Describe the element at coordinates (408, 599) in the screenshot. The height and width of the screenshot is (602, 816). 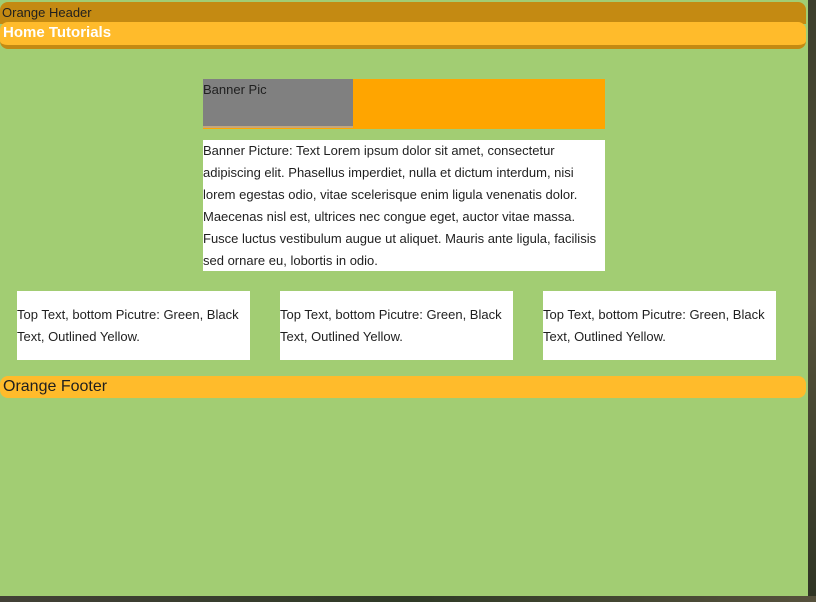
I see `window-bottom-edge` at that location.